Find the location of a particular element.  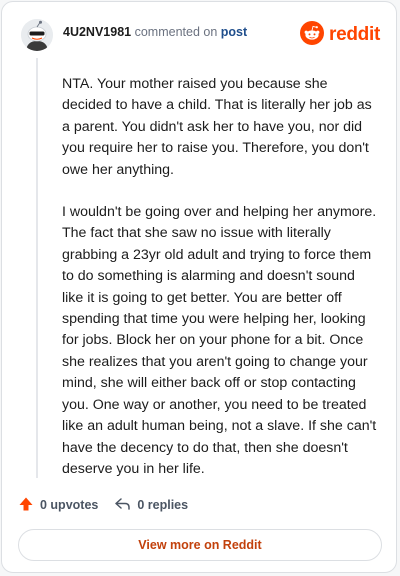

upvote-button: 0 upvotes is located at coordinates (58, 505).